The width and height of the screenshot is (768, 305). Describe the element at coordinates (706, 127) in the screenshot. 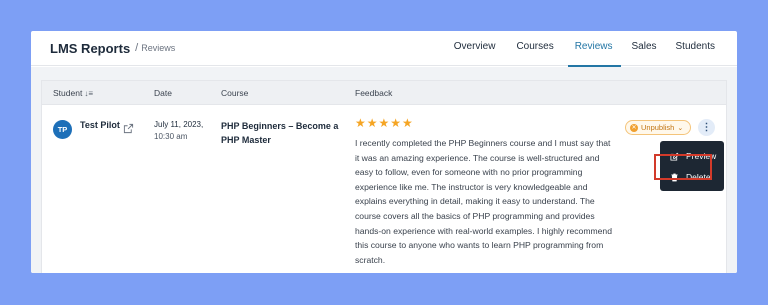

I see `more-actions-button: ⋮` at that location.